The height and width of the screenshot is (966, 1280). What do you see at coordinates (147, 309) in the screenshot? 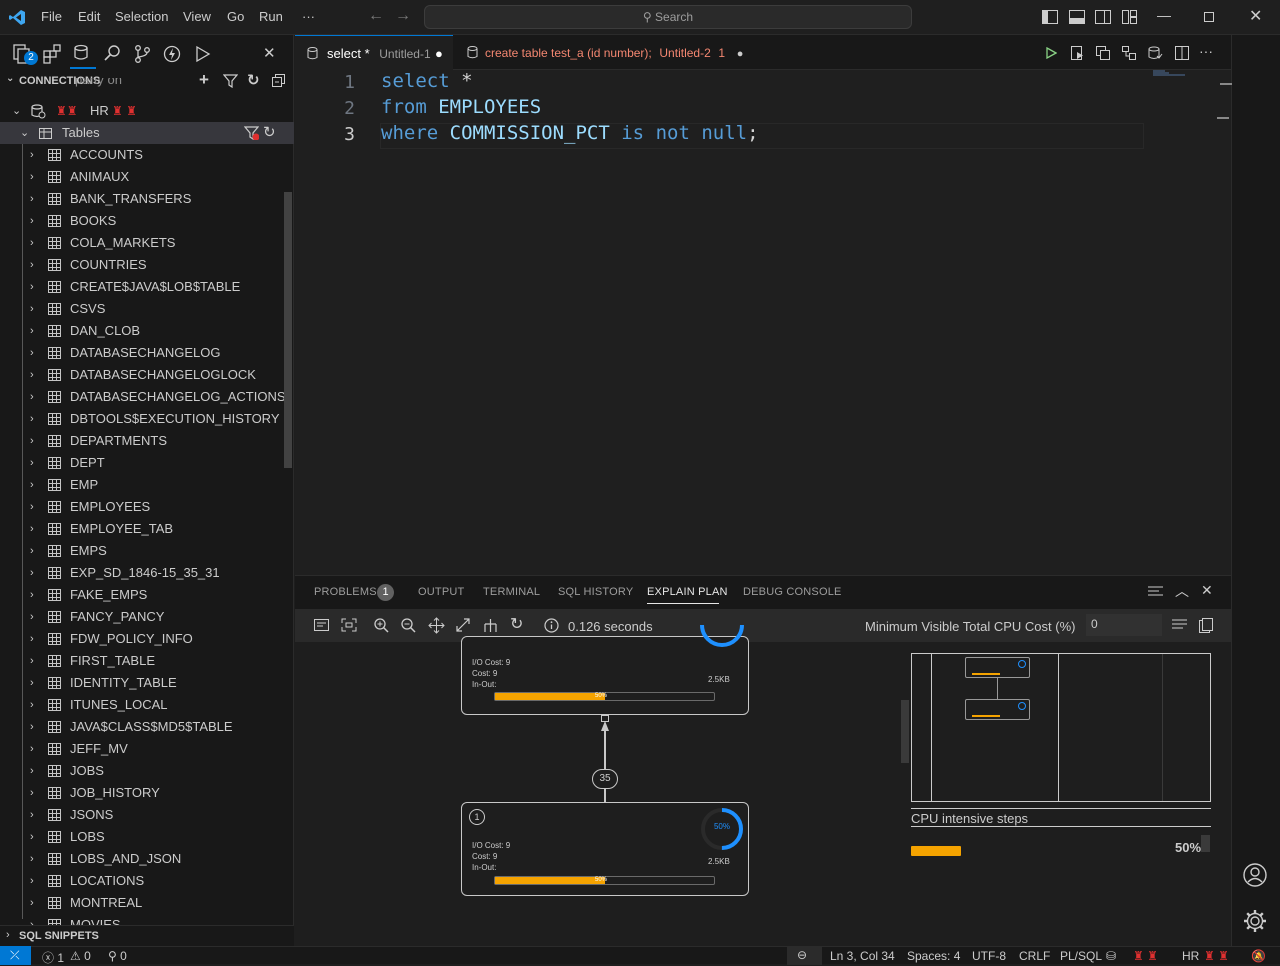
I see `table-item: › CSVS` at bounding box center [147, 309].